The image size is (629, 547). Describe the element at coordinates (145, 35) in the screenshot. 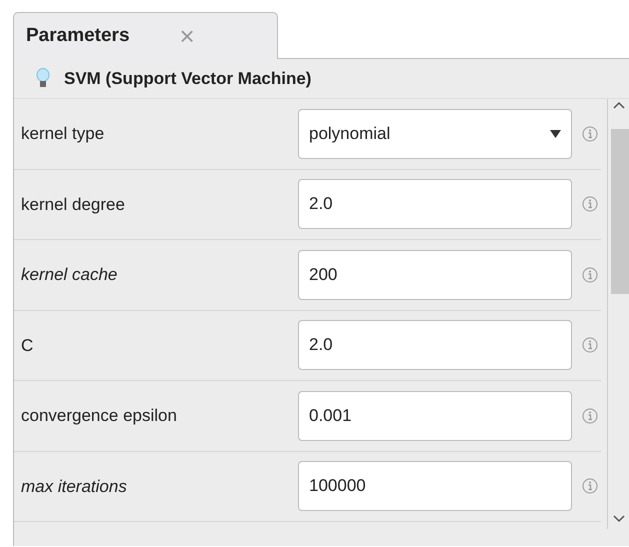

I see `tab: Parameters ×` at that location.